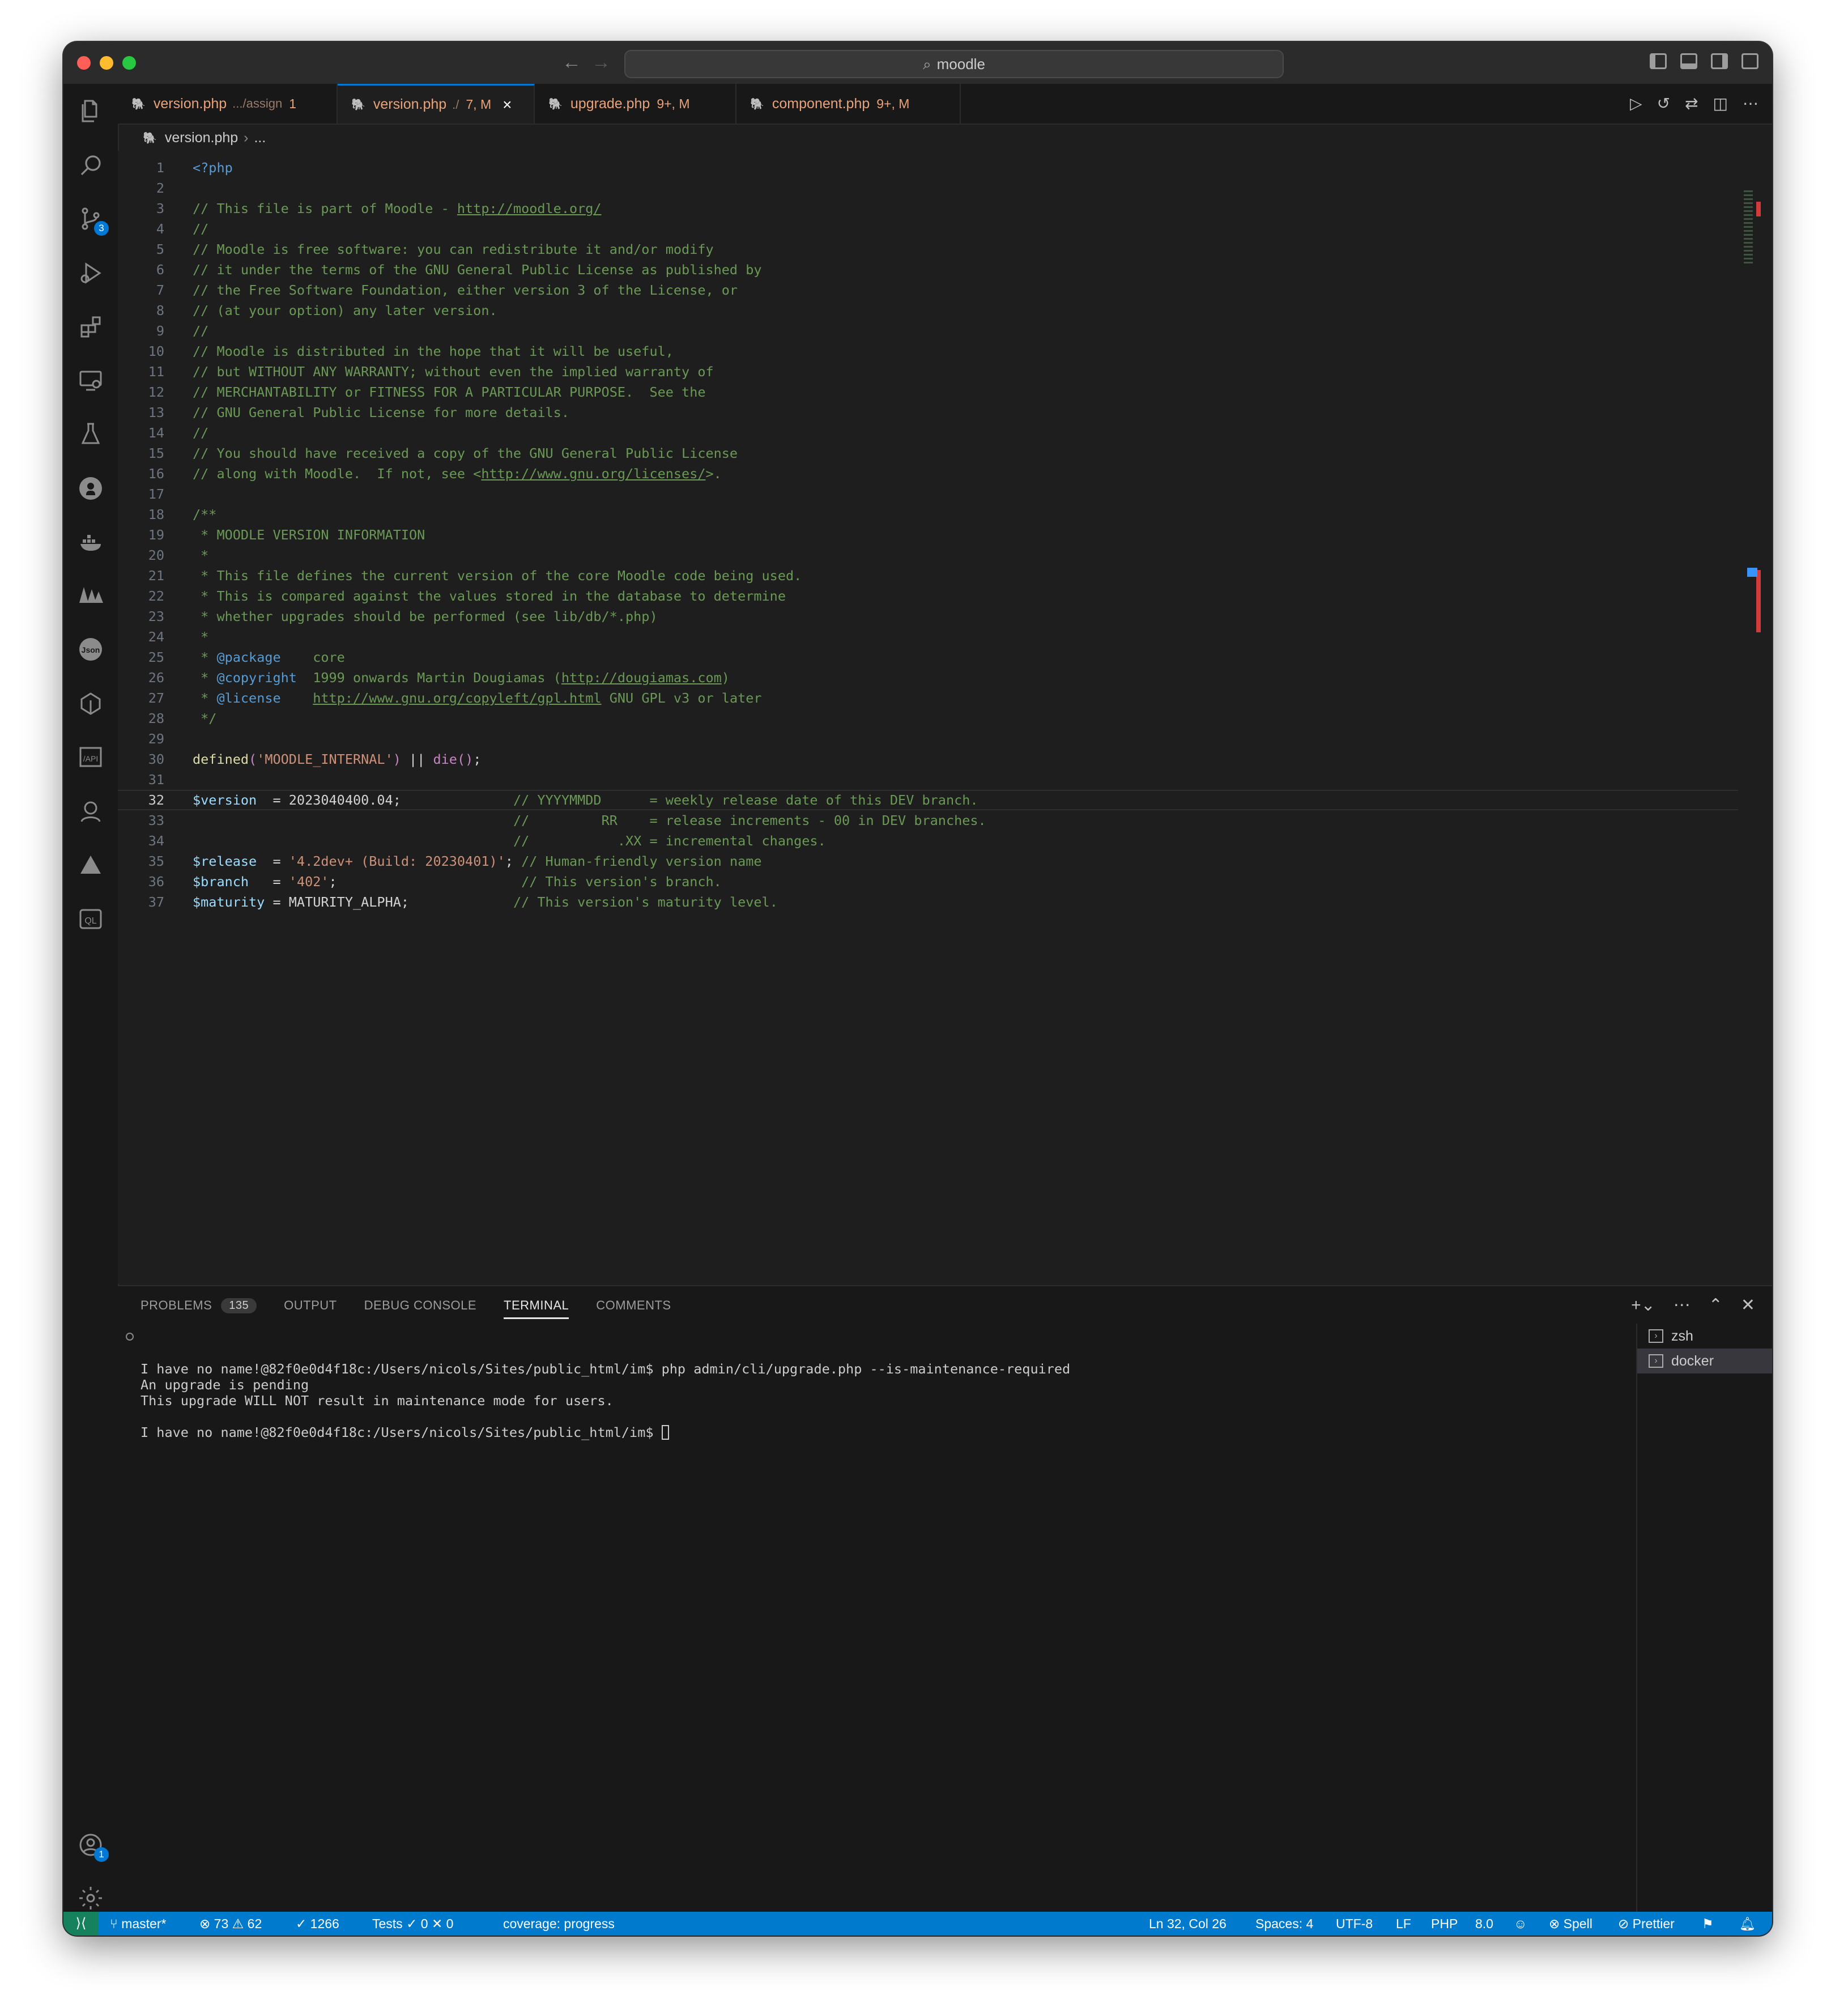  What do you see at coordinates (91, 542) in the screenshot?
I see `docker-icon` at bounding box center [91, 542].